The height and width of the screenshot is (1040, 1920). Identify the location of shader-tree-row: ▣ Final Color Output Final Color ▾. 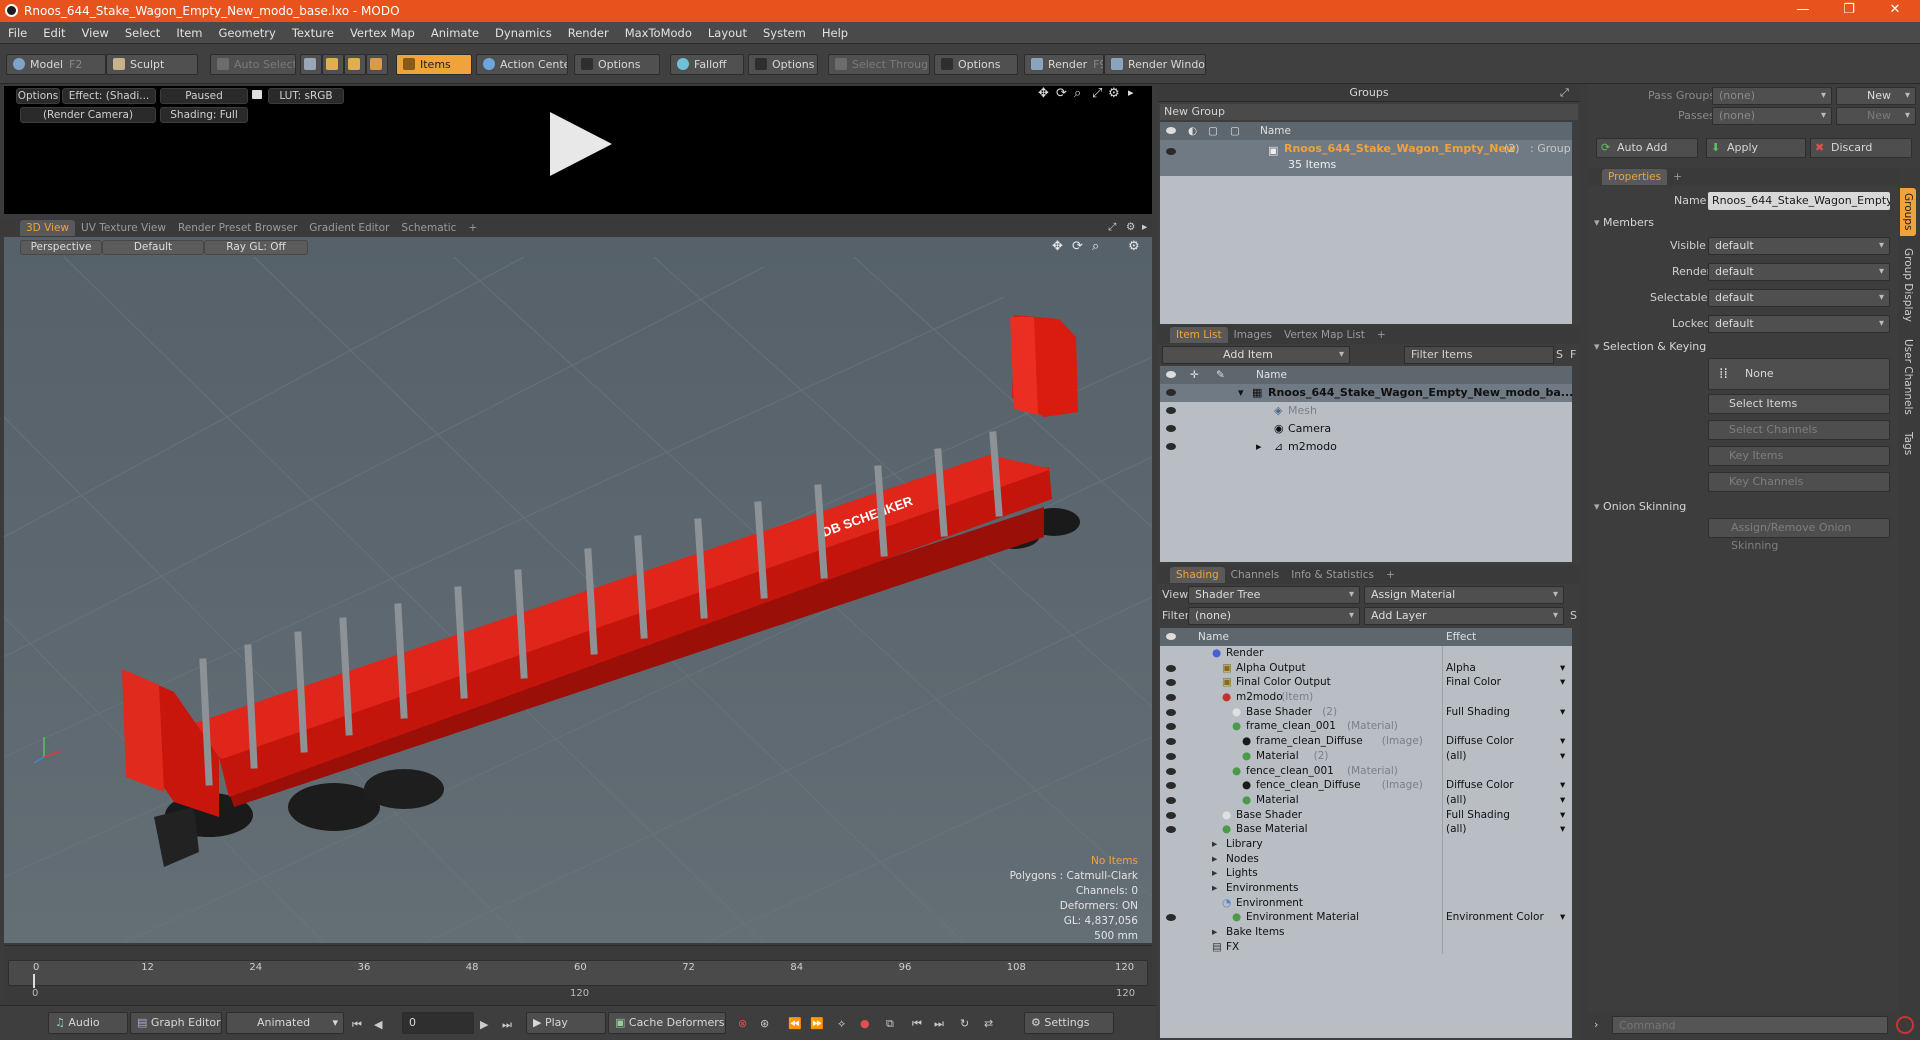
(1366, 683).